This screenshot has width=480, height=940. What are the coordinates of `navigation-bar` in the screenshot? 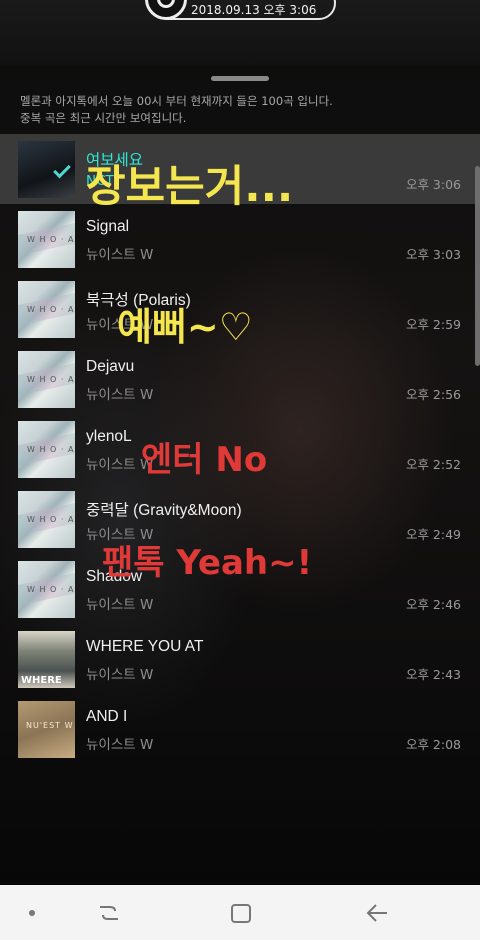 It's located at (240, 912).